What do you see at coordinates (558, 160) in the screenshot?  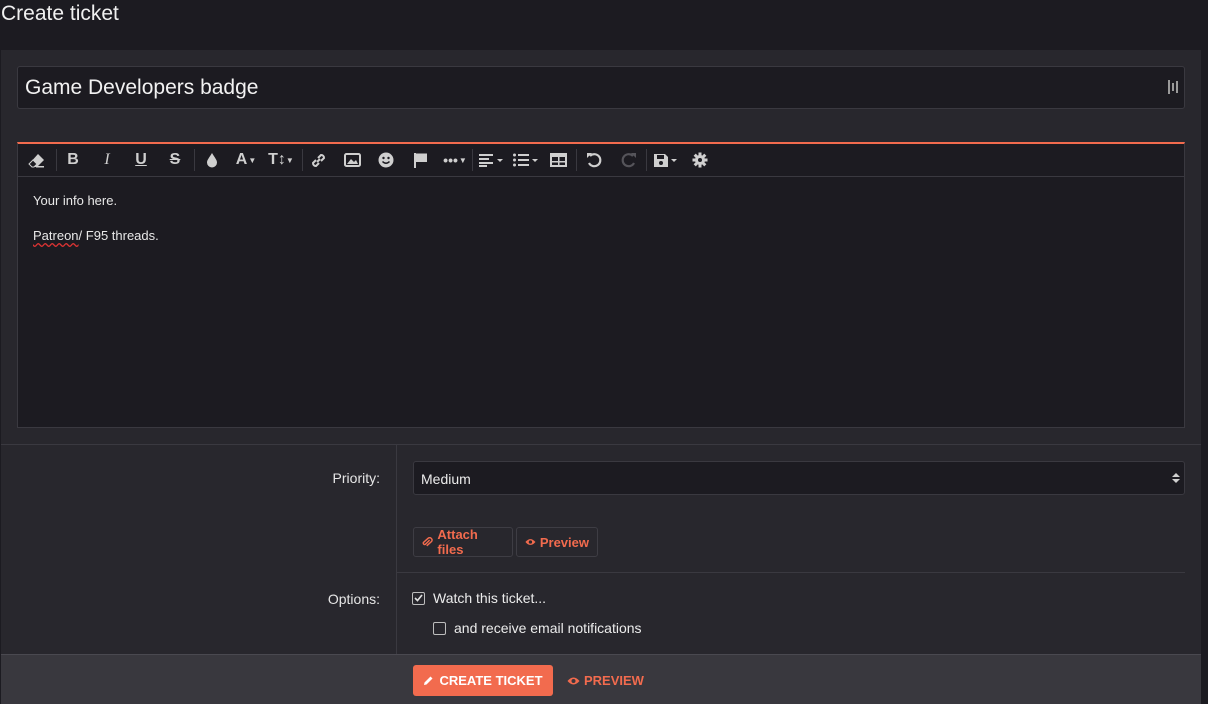 I see `table-icon` at bounding box center [558, 160].